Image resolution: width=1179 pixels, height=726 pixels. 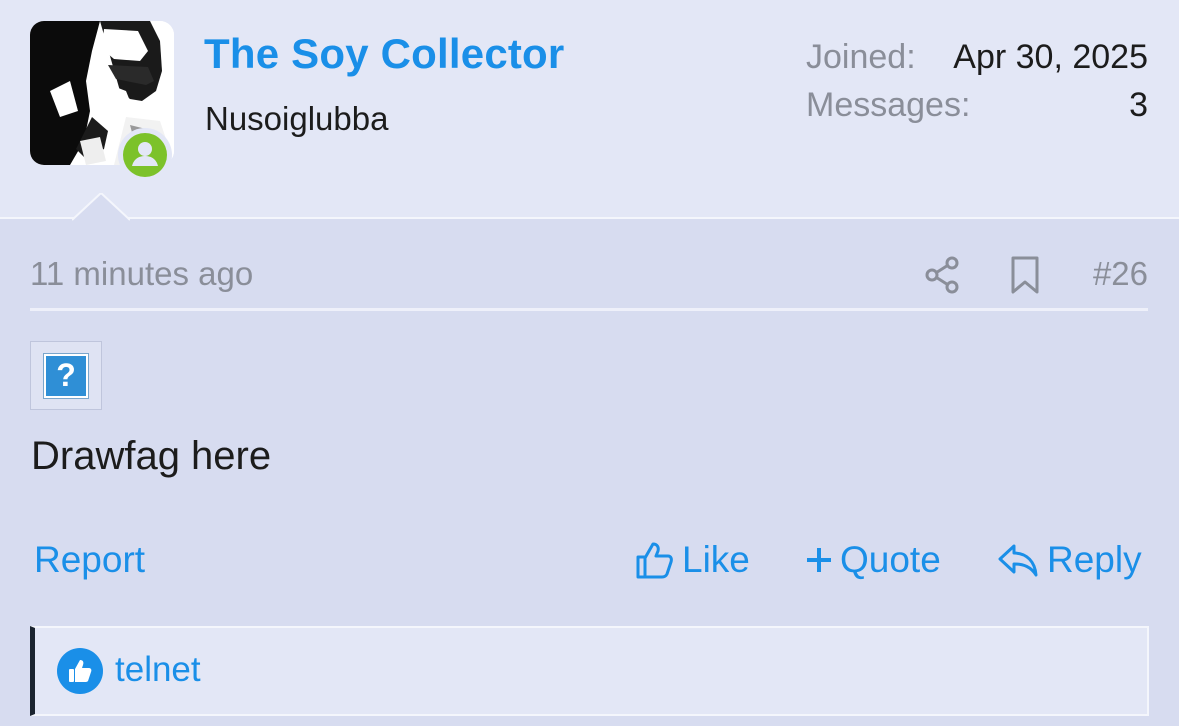 I want to click on plus-icon, so click(x=819, y=560).